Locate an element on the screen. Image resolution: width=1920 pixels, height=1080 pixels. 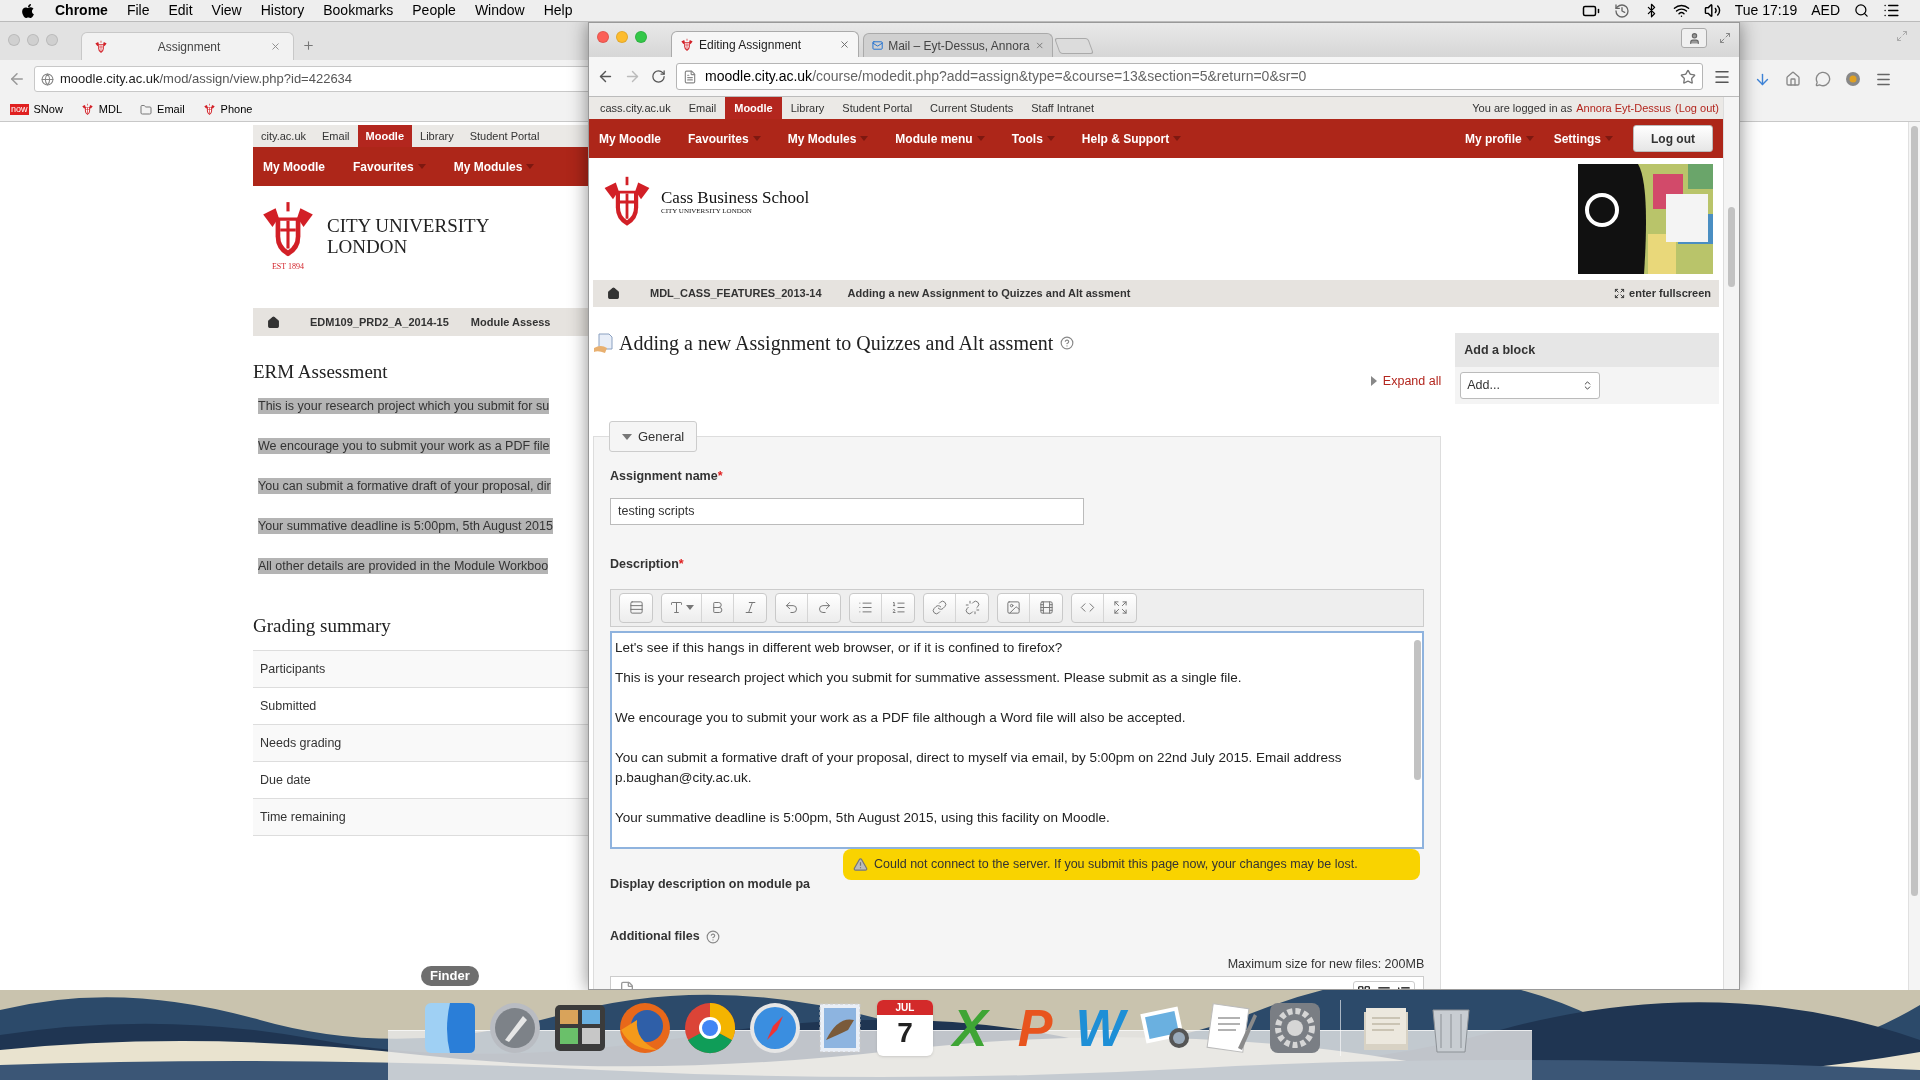
clock-icon is located at coordinates (1621, 10).